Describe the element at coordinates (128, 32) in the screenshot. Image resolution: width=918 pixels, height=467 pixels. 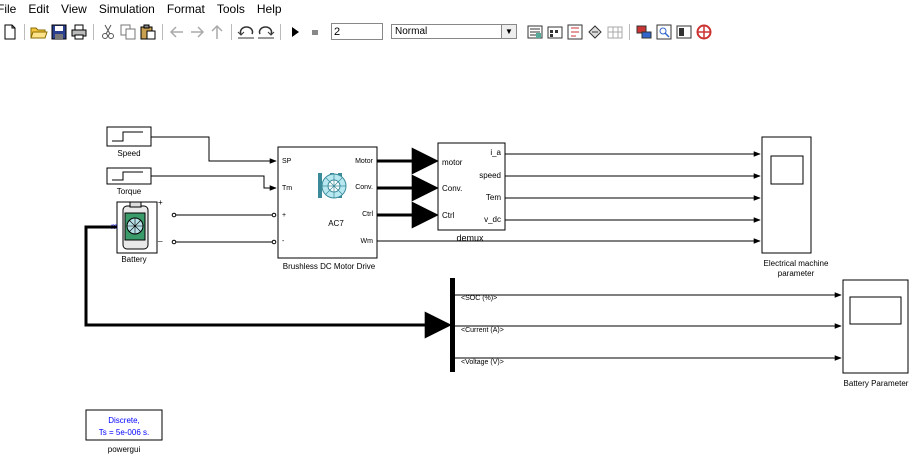
I see `copy-icon` at that location.